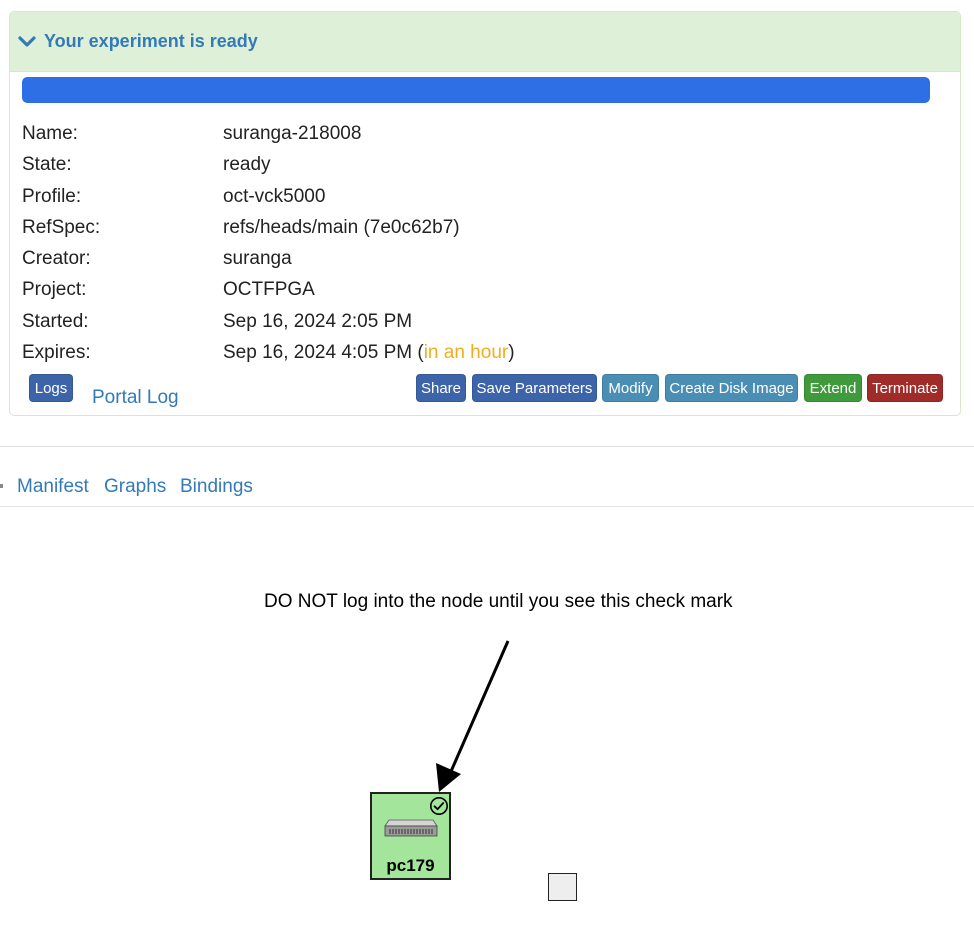 The width and height of the screenshot is (974, 940). I want to click on tab-manifest: Manifest, so click(53, 487).